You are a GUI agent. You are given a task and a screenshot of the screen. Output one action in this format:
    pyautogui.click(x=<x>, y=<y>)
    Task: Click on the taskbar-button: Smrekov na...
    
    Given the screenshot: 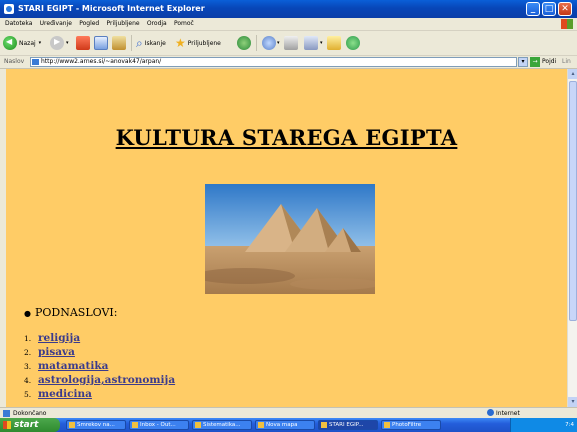 What is the action you would take?
    pyautogui.click(x=96, y=425)
    